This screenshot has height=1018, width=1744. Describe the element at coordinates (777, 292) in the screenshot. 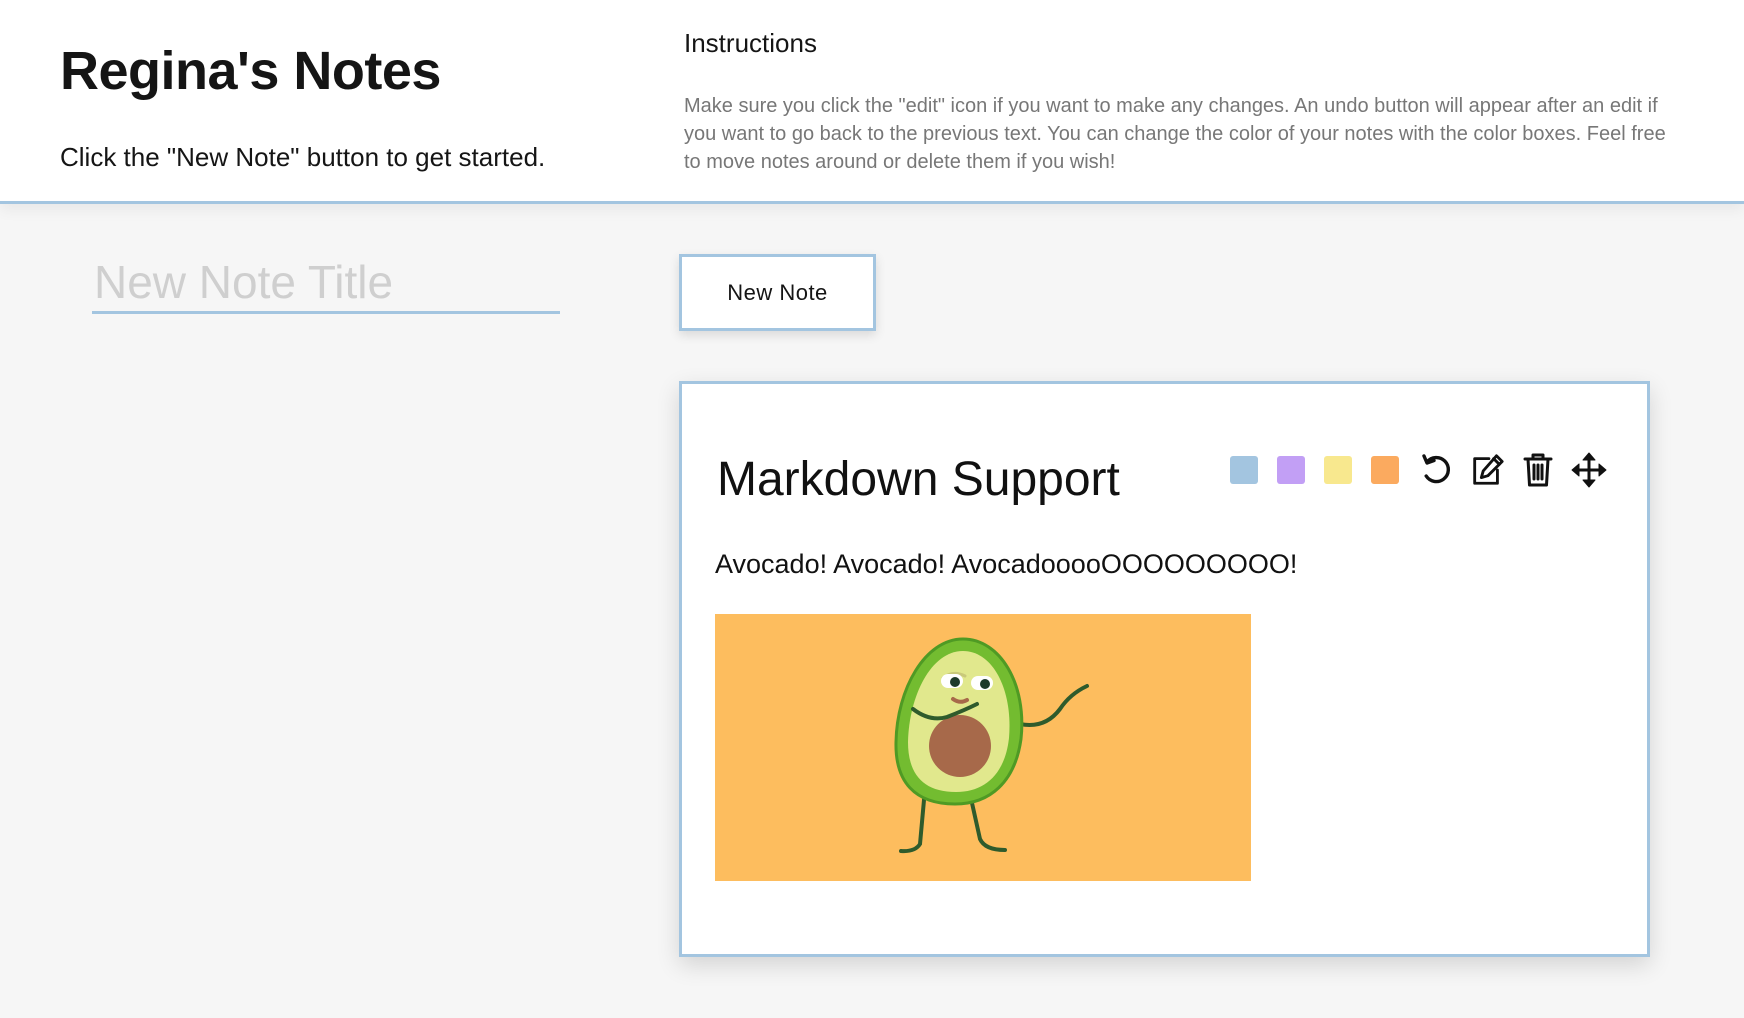

I see `new-note-button: New Note` at that location.